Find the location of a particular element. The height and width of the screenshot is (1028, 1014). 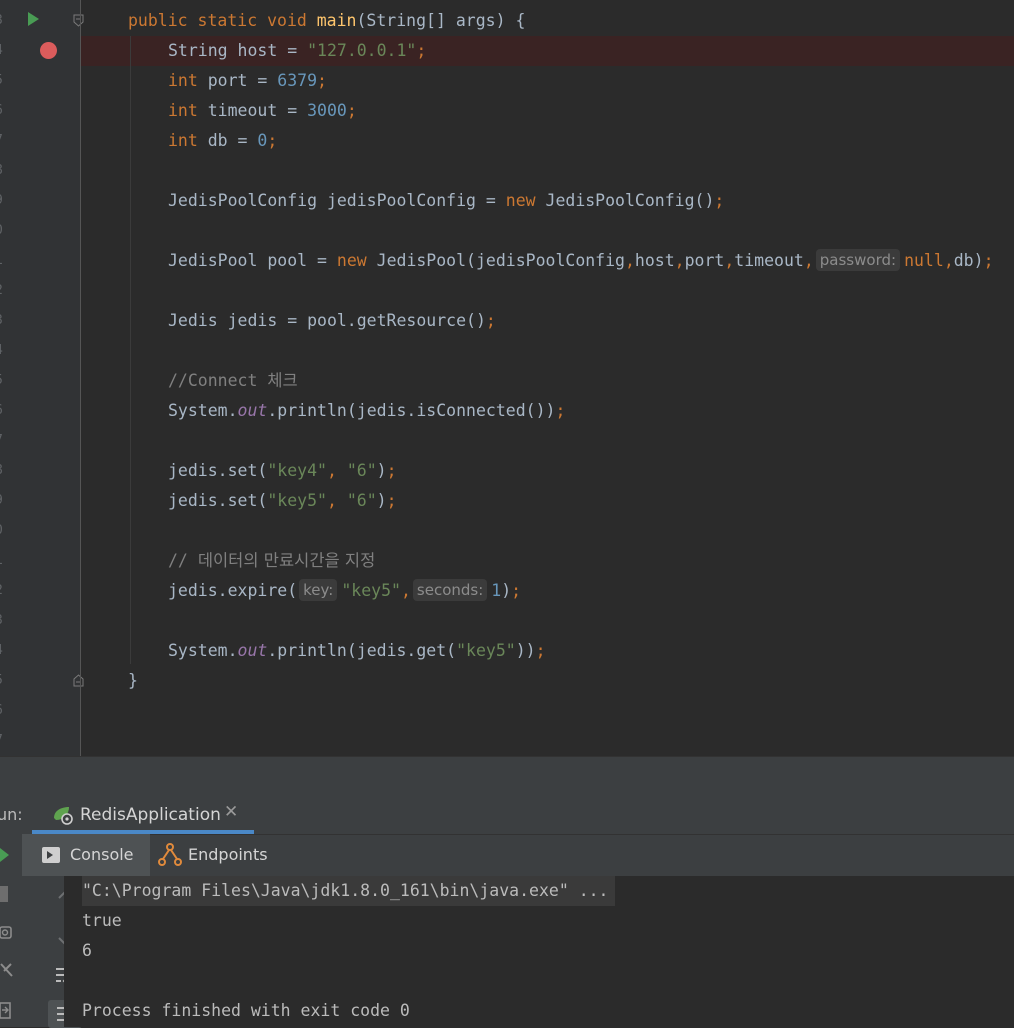

code-line: jedis.set("key5", "6"); is located at coordinates (282, 501).